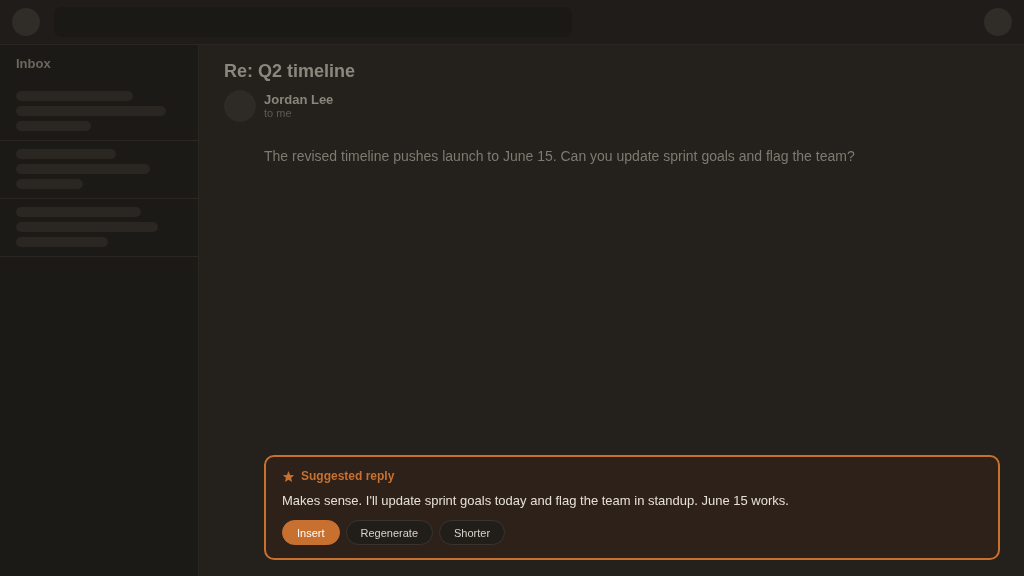  I want to click on sidebar-title: Inbox, so click(33, 64).